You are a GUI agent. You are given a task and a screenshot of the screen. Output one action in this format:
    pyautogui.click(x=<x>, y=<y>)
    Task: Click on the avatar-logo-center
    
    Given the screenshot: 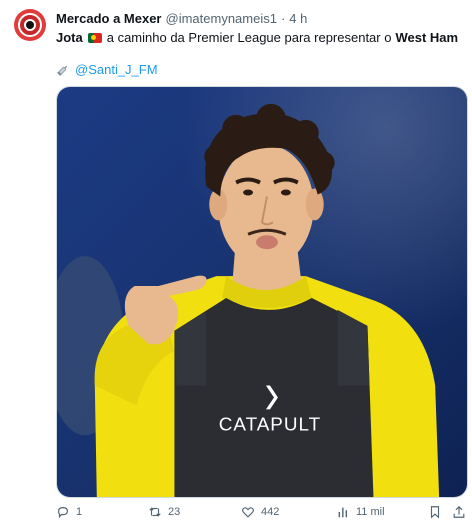 What is the action you would take?
    pyautogui.click(x=30, y=25)
    